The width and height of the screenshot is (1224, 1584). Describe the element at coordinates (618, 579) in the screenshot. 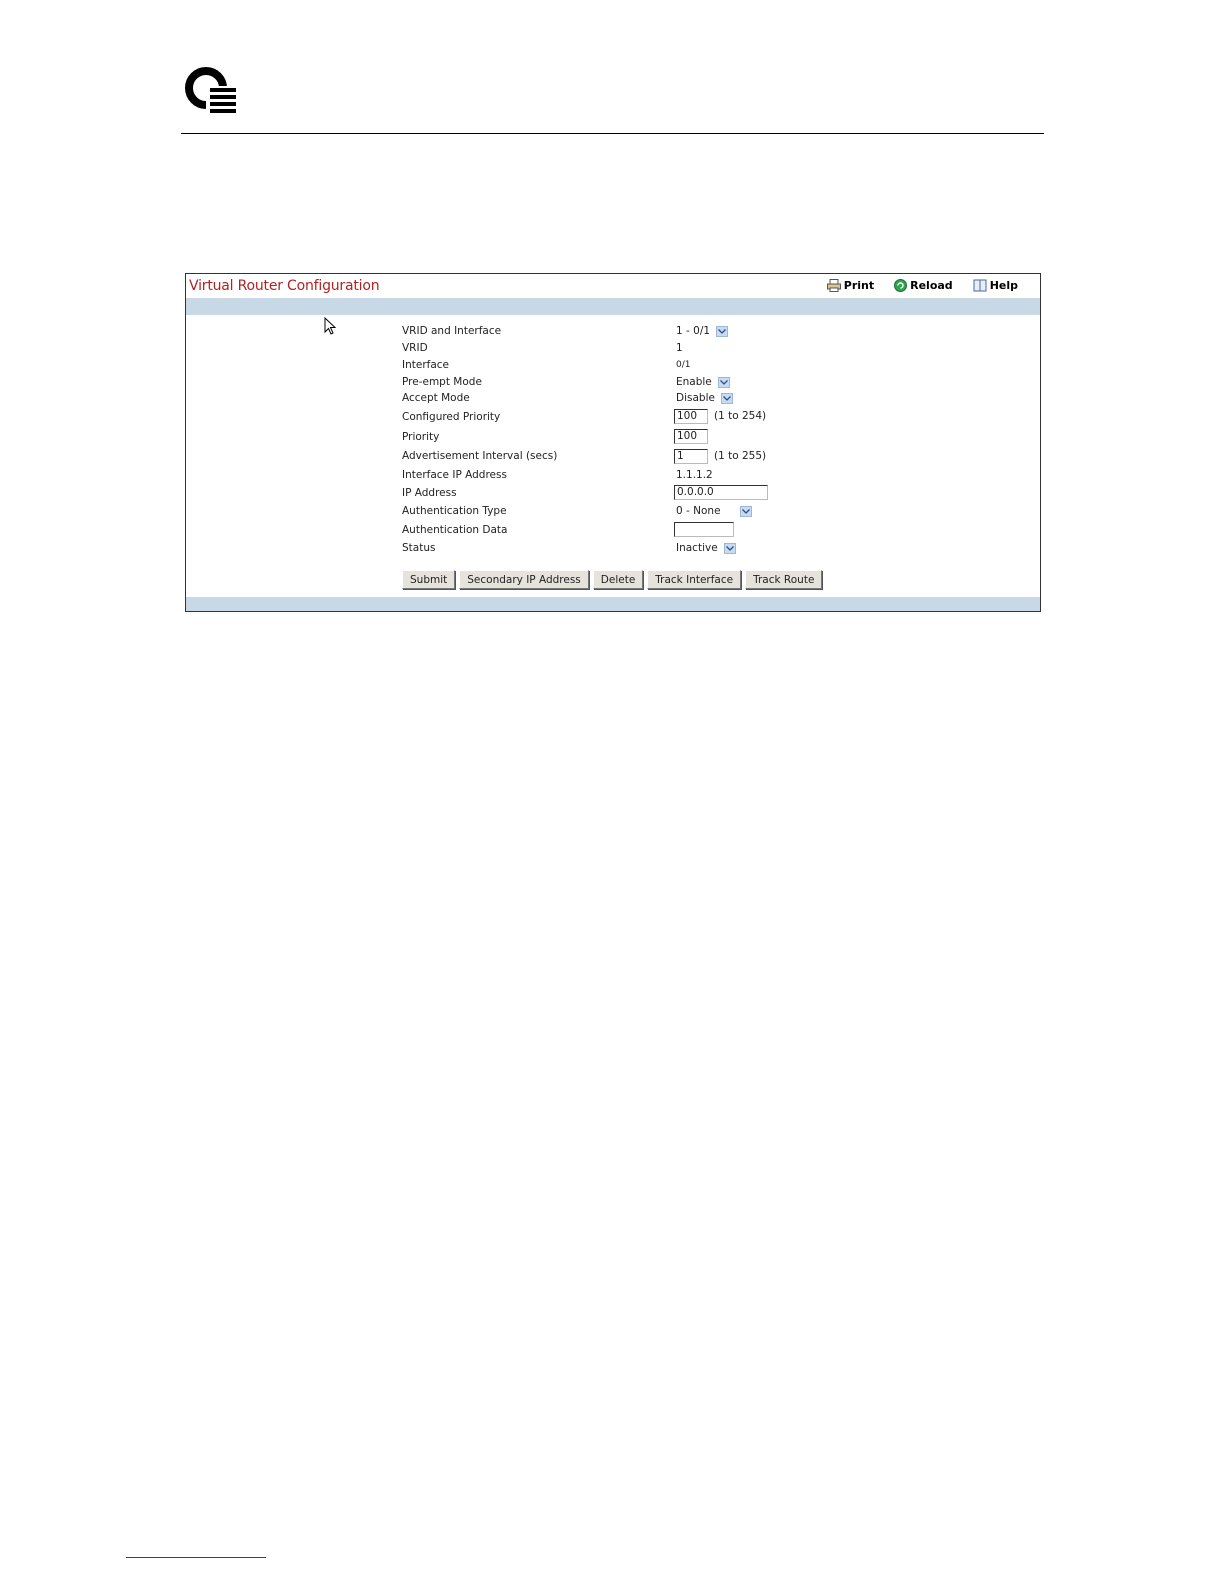

I see `delete-button: Delete` at that location.